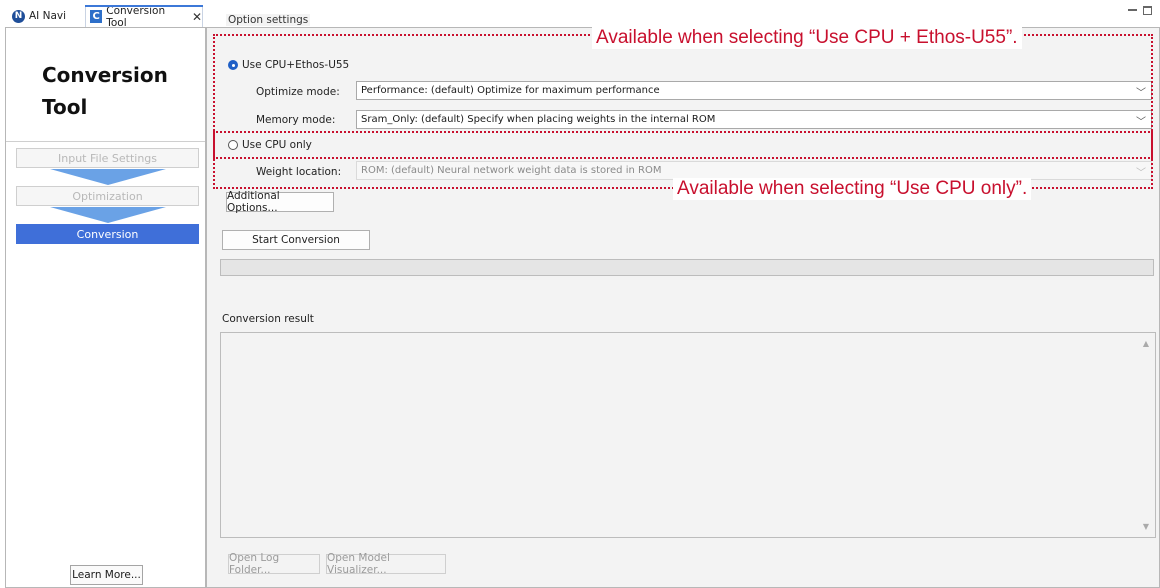  What do you see at coordinates (197, 17) in the screenshot?
I see `close-icon: ✕` at bounding box center [197, 17].